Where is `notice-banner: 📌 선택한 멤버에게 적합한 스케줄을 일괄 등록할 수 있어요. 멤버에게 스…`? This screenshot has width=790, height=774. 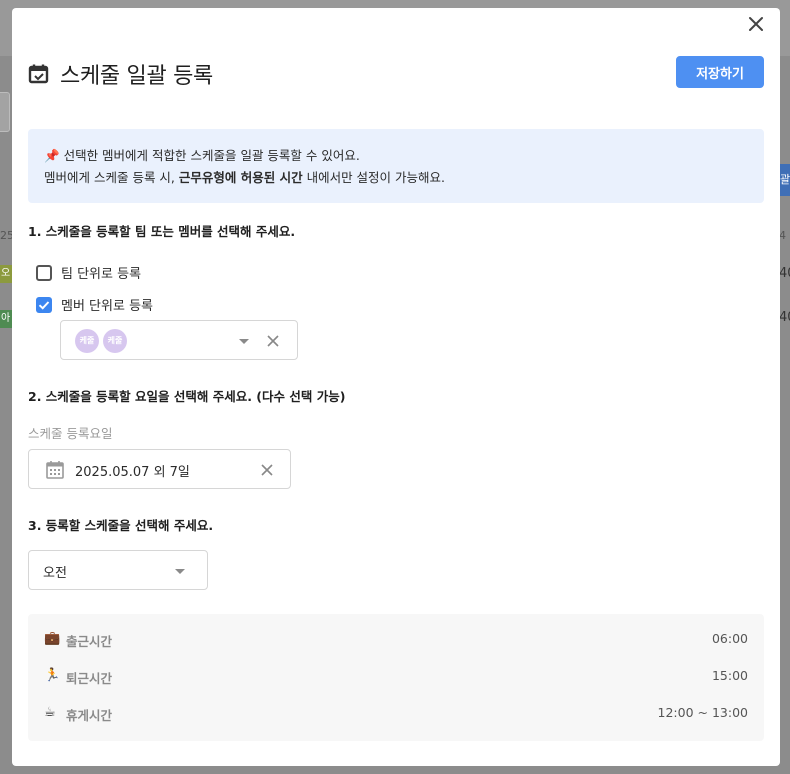
notice-banner: 📌 선택한 멤버에게 적합한 스케줄을 일괄 등록할 수 있어요. 멤버에게 스… is located at coordinates (396, 166).